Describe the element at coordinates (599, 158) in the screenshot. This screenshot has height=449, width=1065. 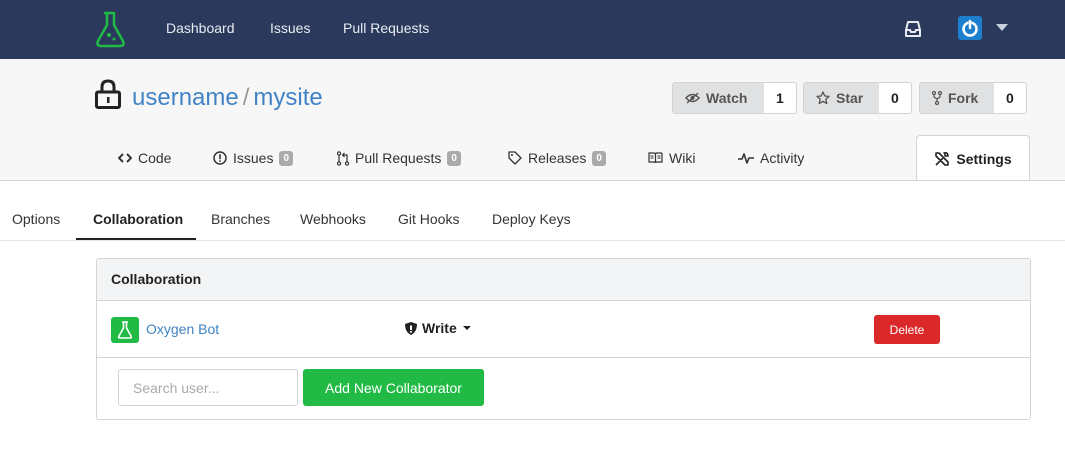
I see `tab-releases-count: 0` at that location.